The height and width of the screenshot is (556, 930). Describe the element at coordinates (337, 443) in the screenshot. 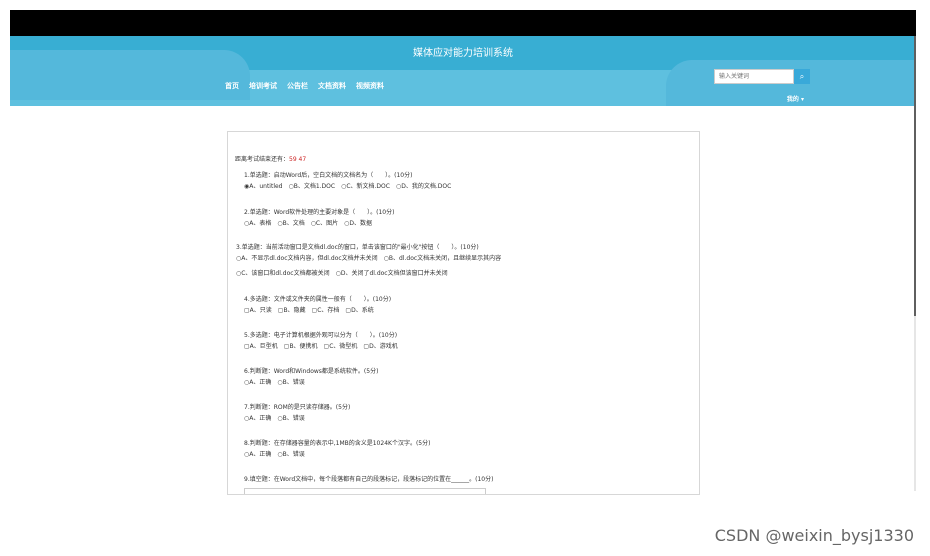

I see `question-title: 8.判断题：在存储器容量的表示中,1MB的含义是1024K个汉字。(5分)` at that location.